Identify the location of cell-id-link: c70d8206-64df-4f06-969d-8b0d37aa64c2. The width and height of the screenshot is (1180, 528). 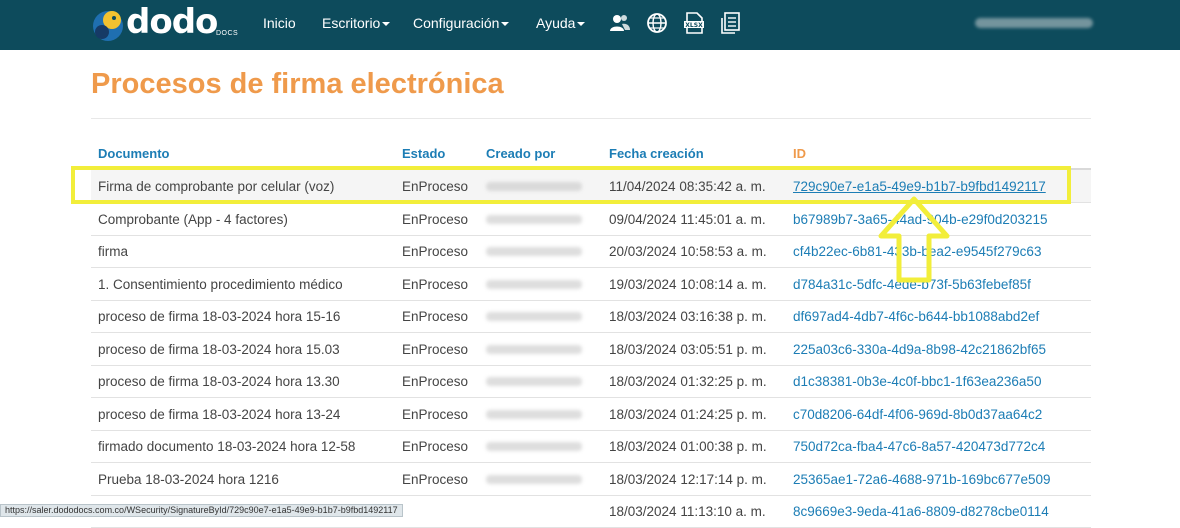
(917, 414).